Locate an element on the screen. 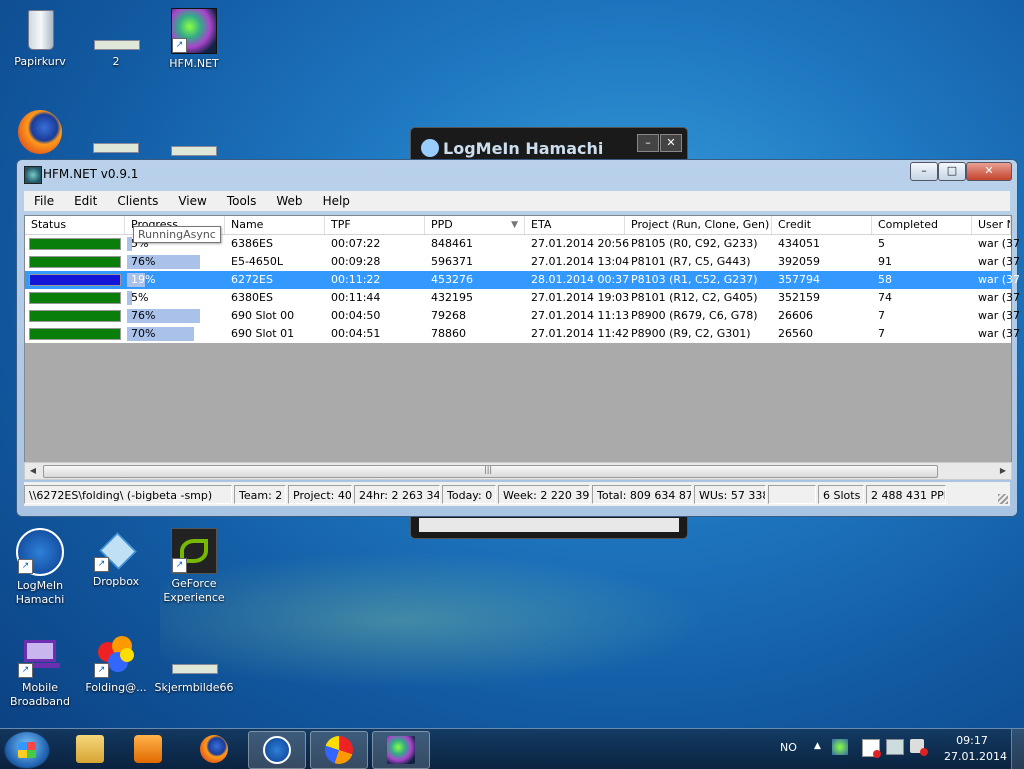 Image resolution: width=1024 pixels, height=769 pixels. desktop-icon-recycle-bin: Papirkurv is located at coordinates (40, 38).